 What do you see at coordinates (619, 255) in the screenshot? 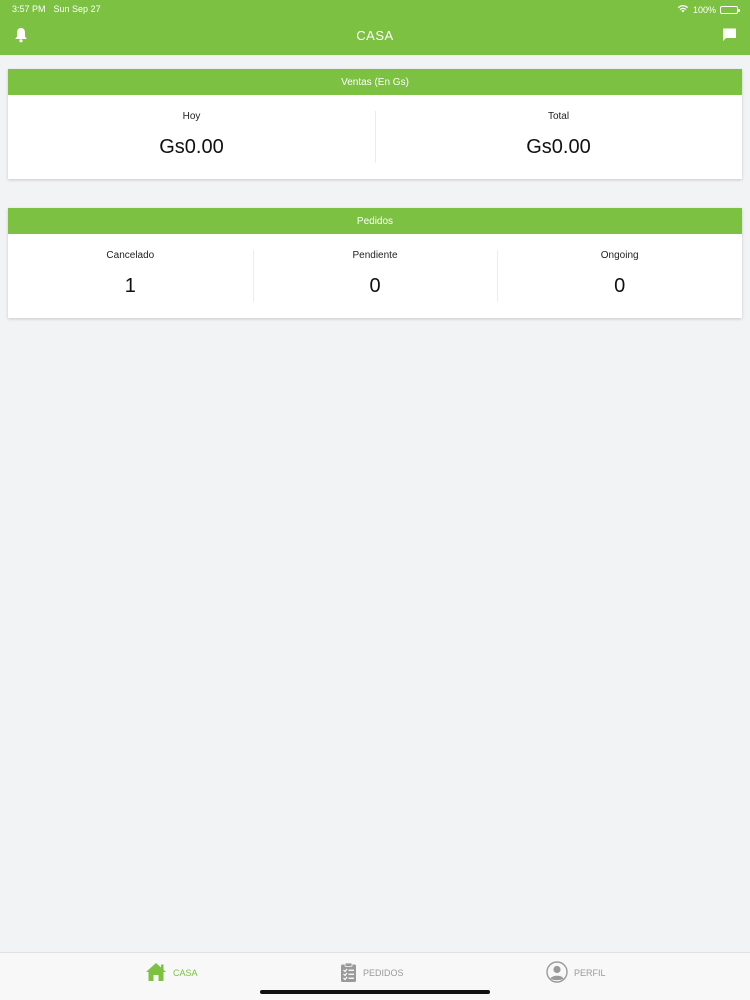
I see `stat-label: Ongoing` at bounding box center [619, 255].